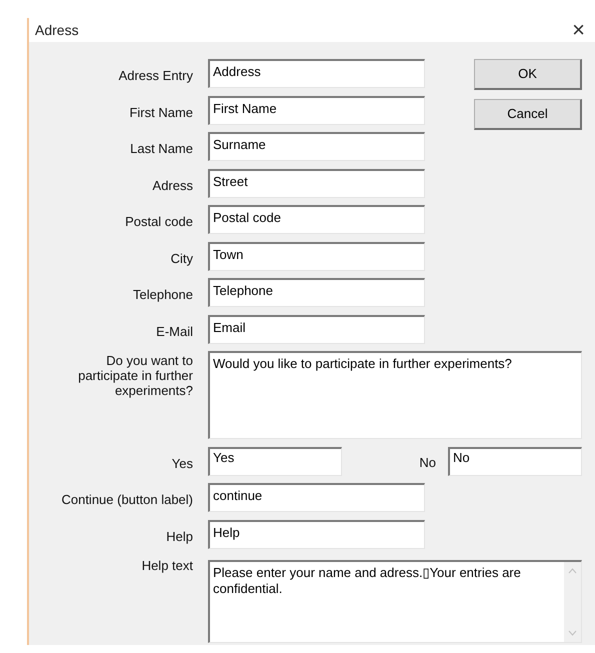 Image resolution: width=595 pixels, height=653 pixels. What do you see at coordinates (395, 601) in the screenshot?
I see `text-area: Please enter your name and adress.▯Your entries are confidential.` at bounding box center [395, 601].